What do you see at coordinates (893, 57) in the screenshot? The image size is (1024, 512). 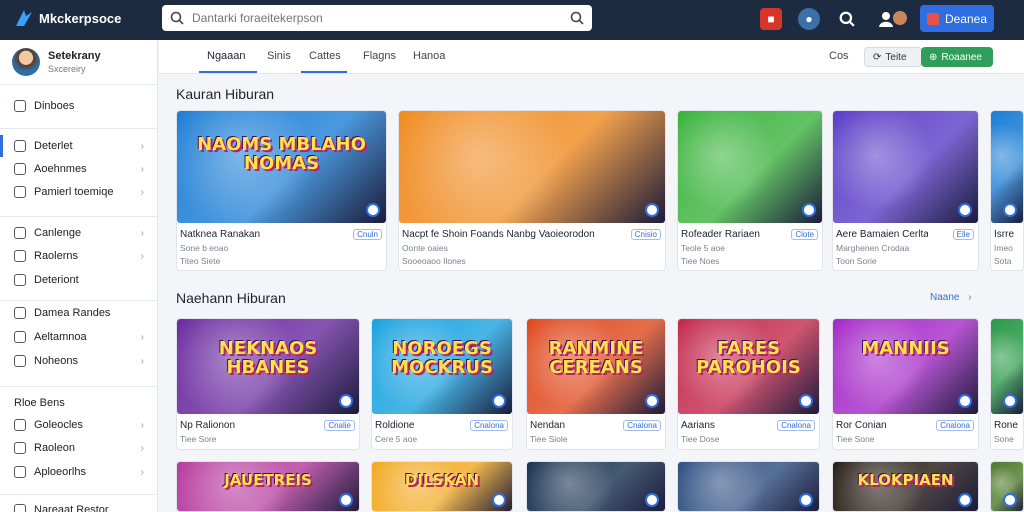 I see `filter-pill: ⟳ Teite` at bounding box center [893, 57].